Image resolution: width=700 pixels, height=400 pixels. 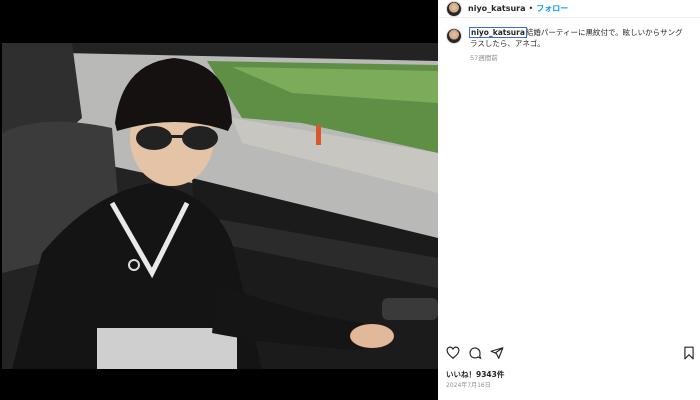 What do you see at coordinates (454, 36) in the screenshot?
I see `caption-avatar` at bounding box center [454, 36].